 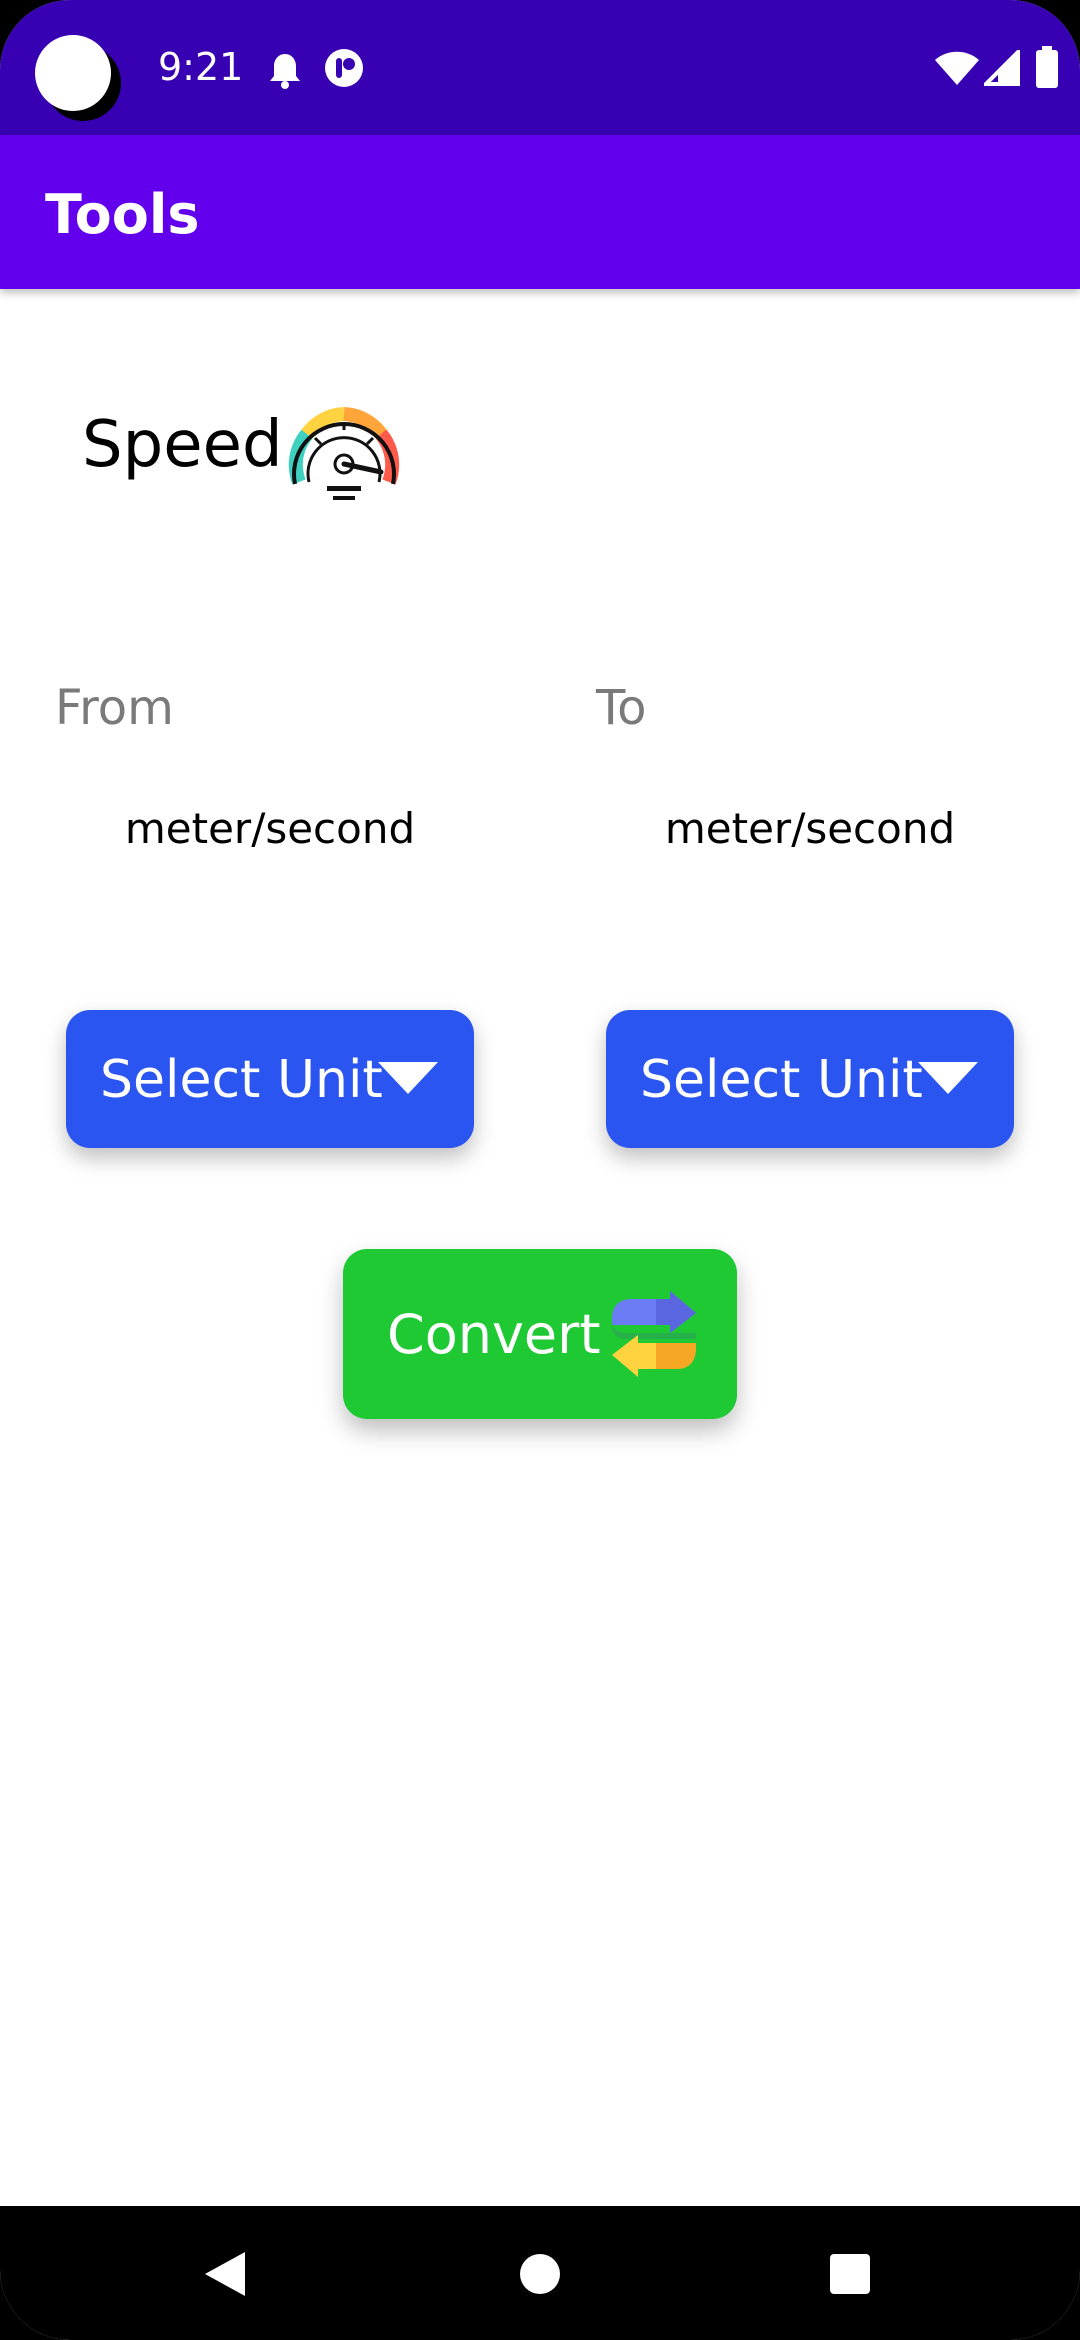 I want to click on home-icon, so click(x=540, y=2274).